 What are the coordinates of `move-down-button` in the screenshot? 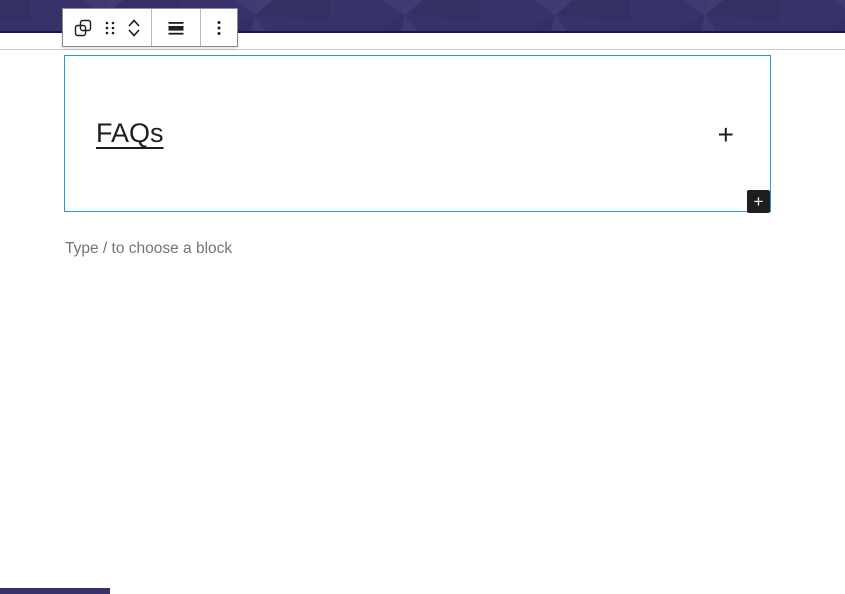 It's located at (134, 33).